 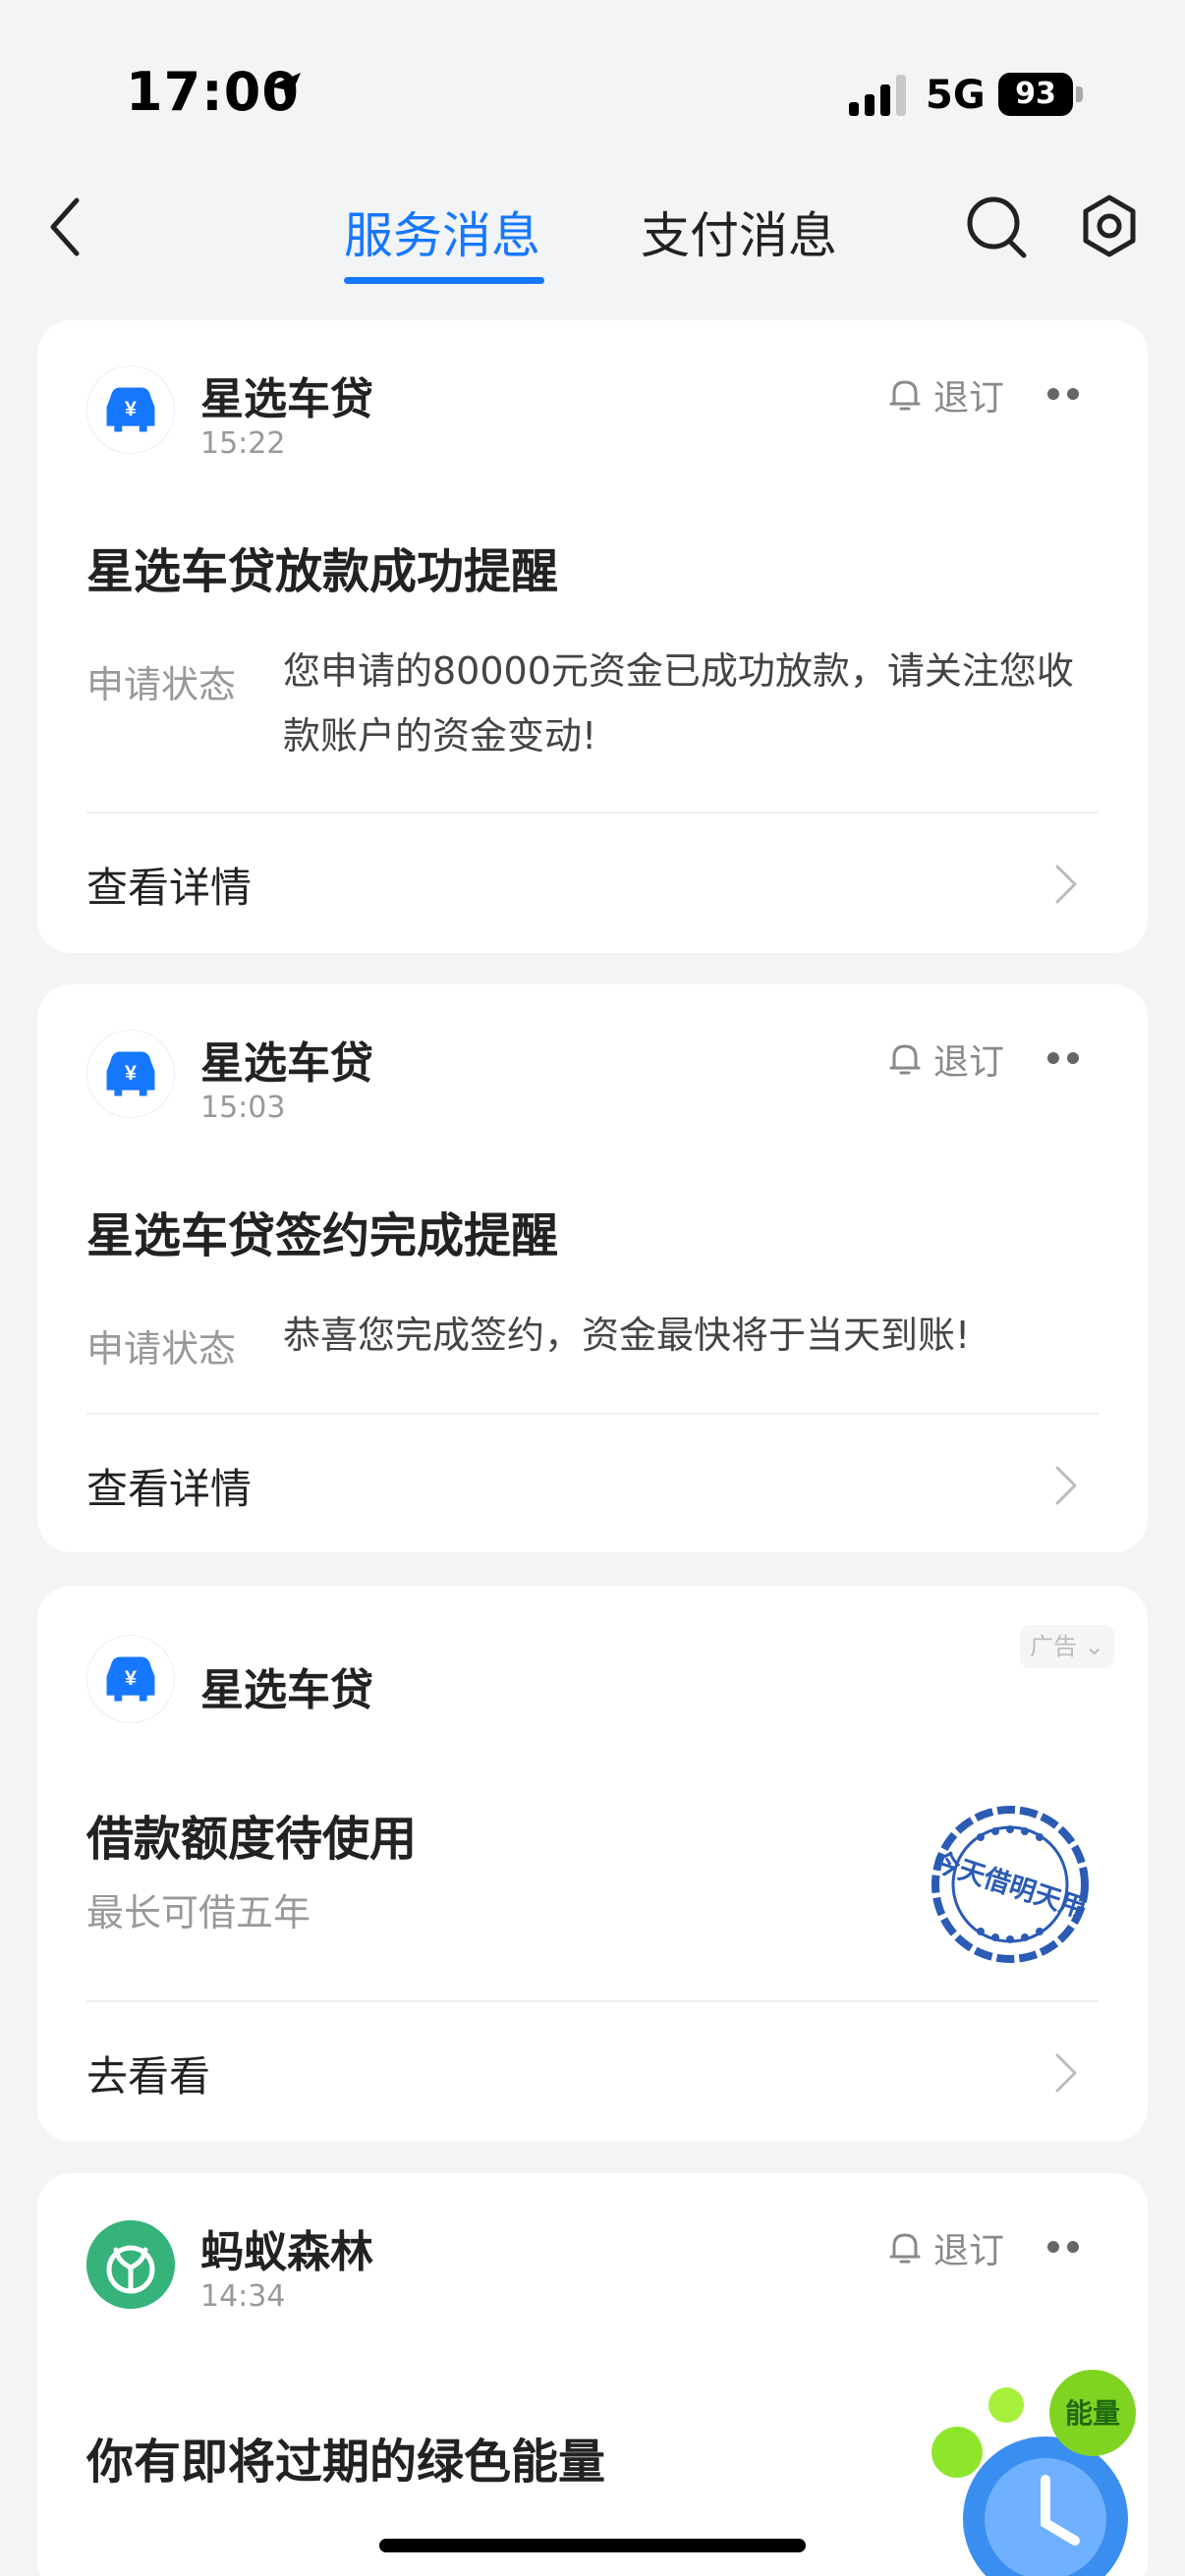 I want to click on status-bar: 17:00 5G 93, so click(x=592, y=88).